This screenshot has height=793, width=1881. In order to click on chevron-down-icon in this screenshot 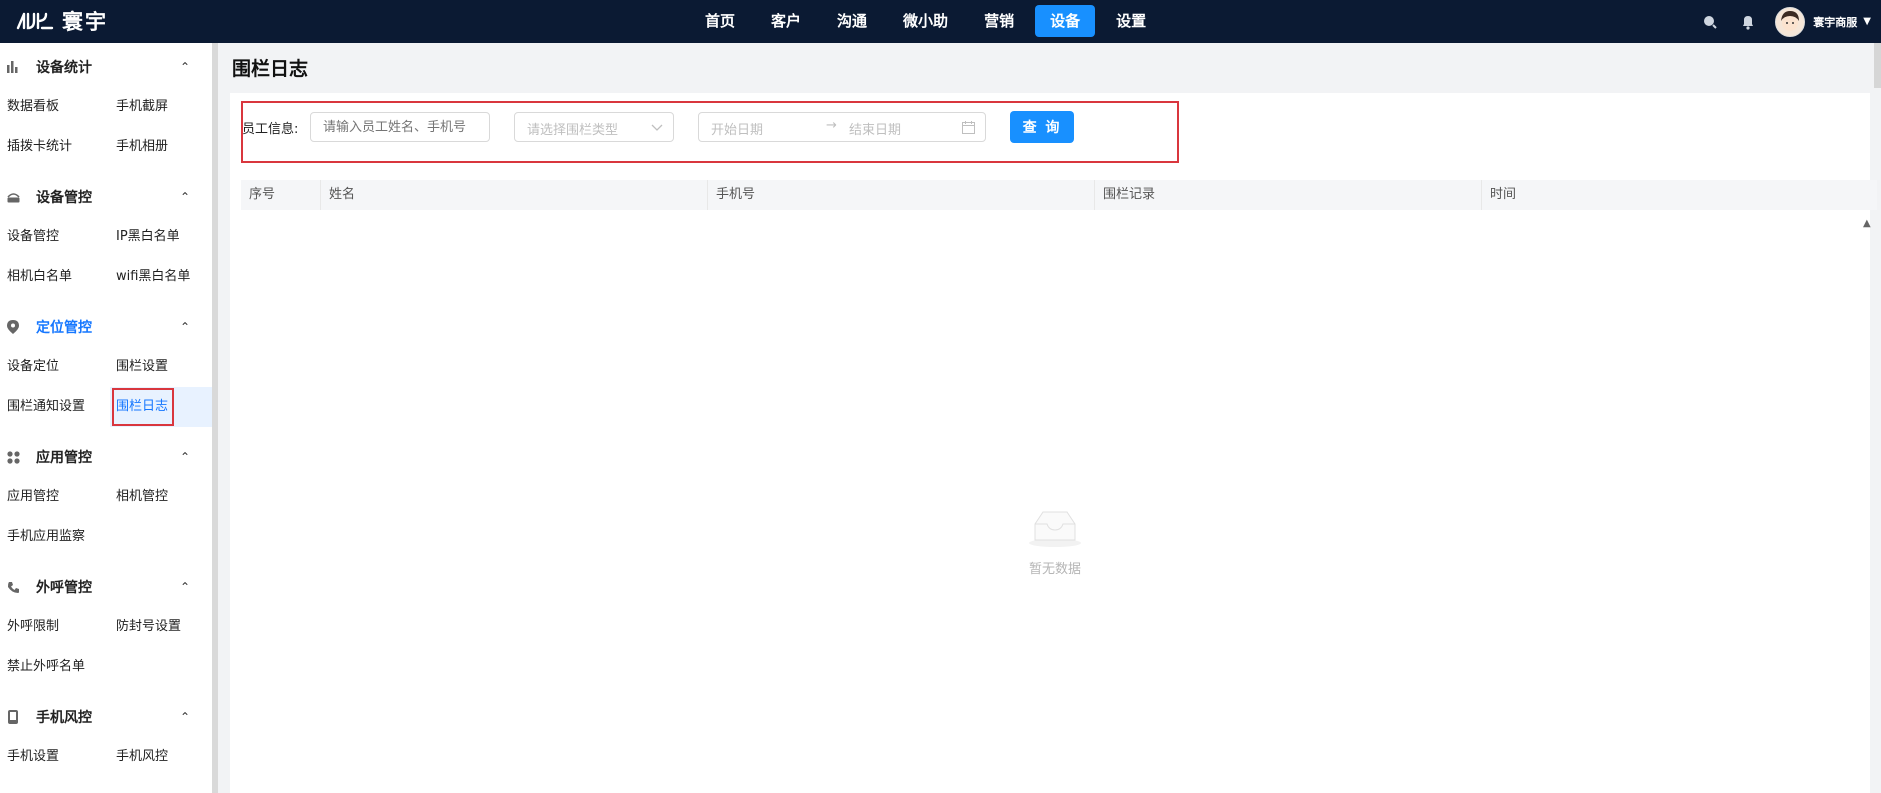, I will do `click(657, 127)`.